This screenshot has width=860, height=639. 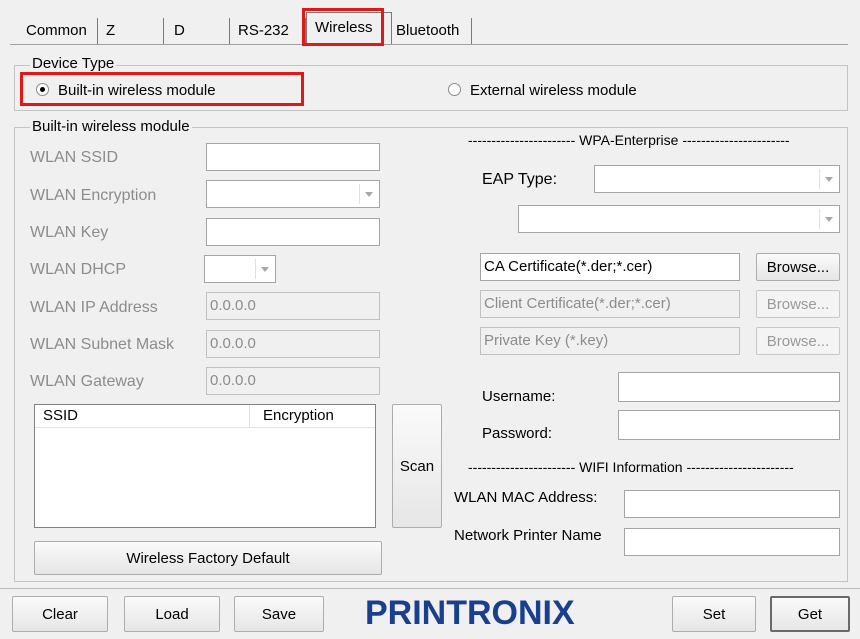 What do you see at coordinates (69, 232) in the screenshot?
I see `wlan-key-label: WLAN Key` at bounding box center [69, 232].